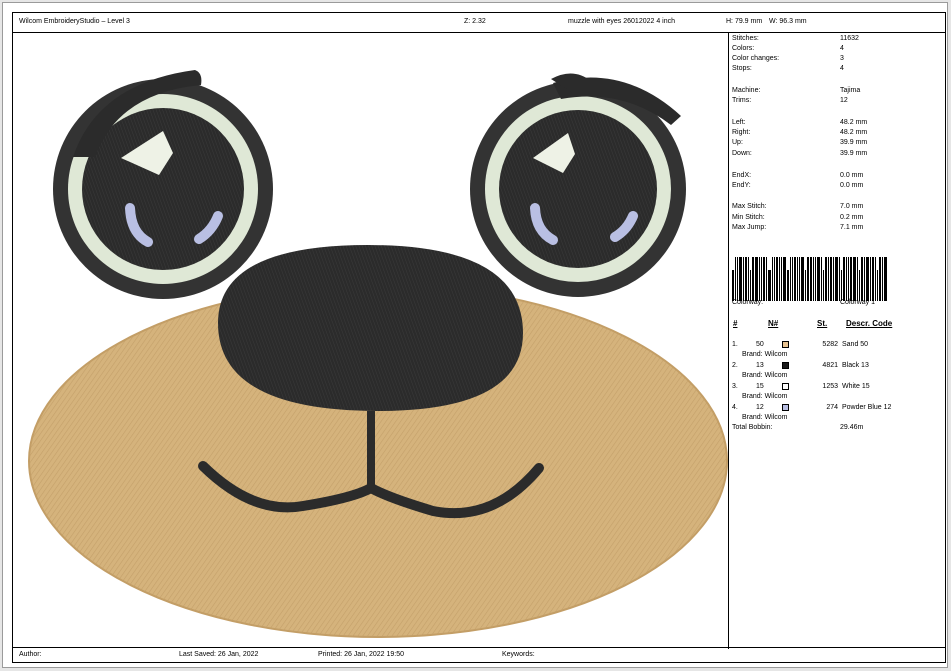 The height and width of the screenshot is (671, 951). I want to click on colorway-row: Colorway: Colorway 1, so click(804, 302).